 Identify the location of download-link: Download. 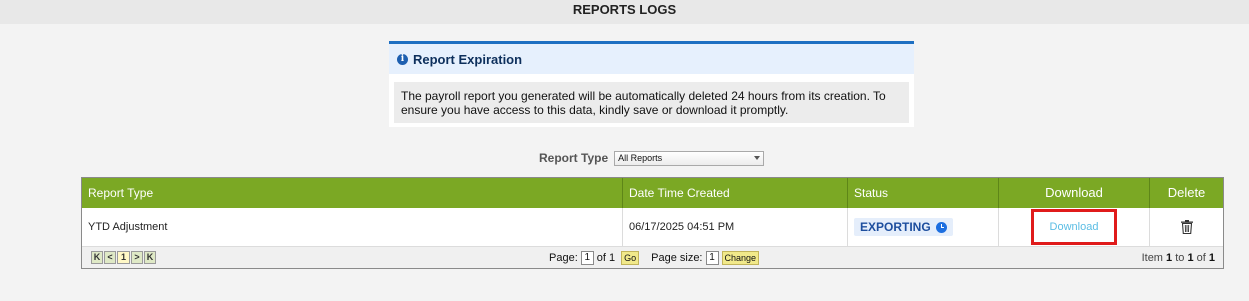
(1074, 227).